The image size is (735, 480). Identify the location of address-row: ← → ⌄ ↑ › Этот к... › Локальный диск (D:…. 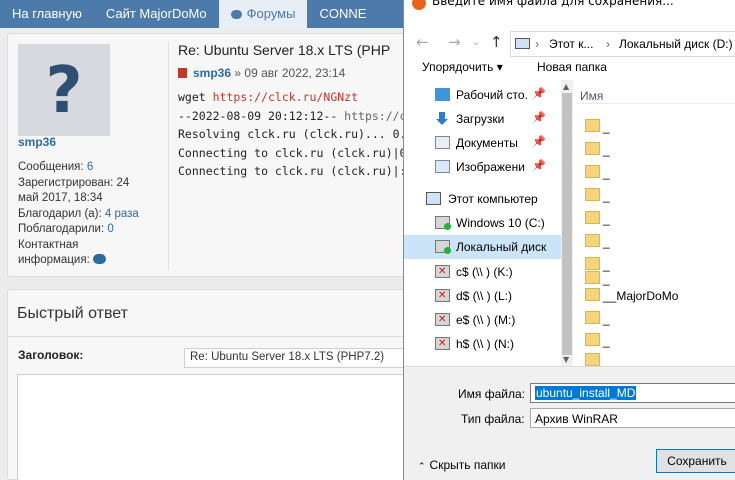
(569, 34).